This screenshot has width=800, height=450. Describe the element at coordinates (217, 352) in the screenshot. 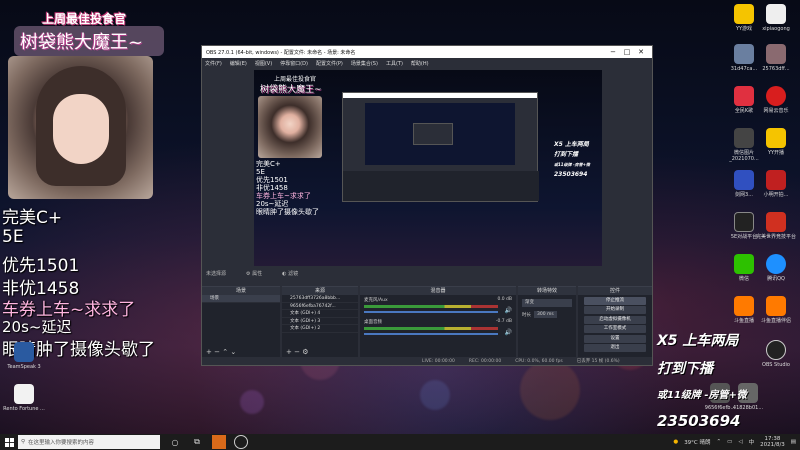

I see `remove-scene-button: −` at that location.